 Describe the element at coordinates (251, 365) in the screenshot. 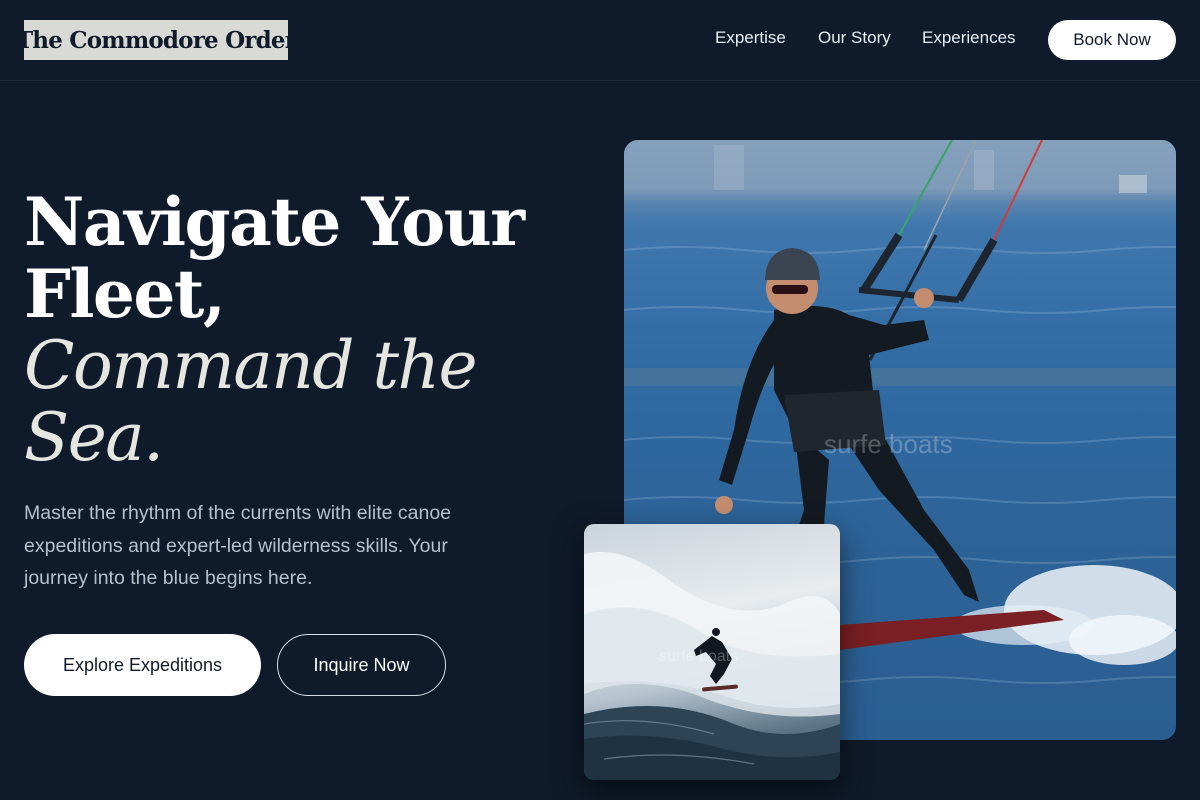

I see `headline-italic-line-1: Command the` at that location.